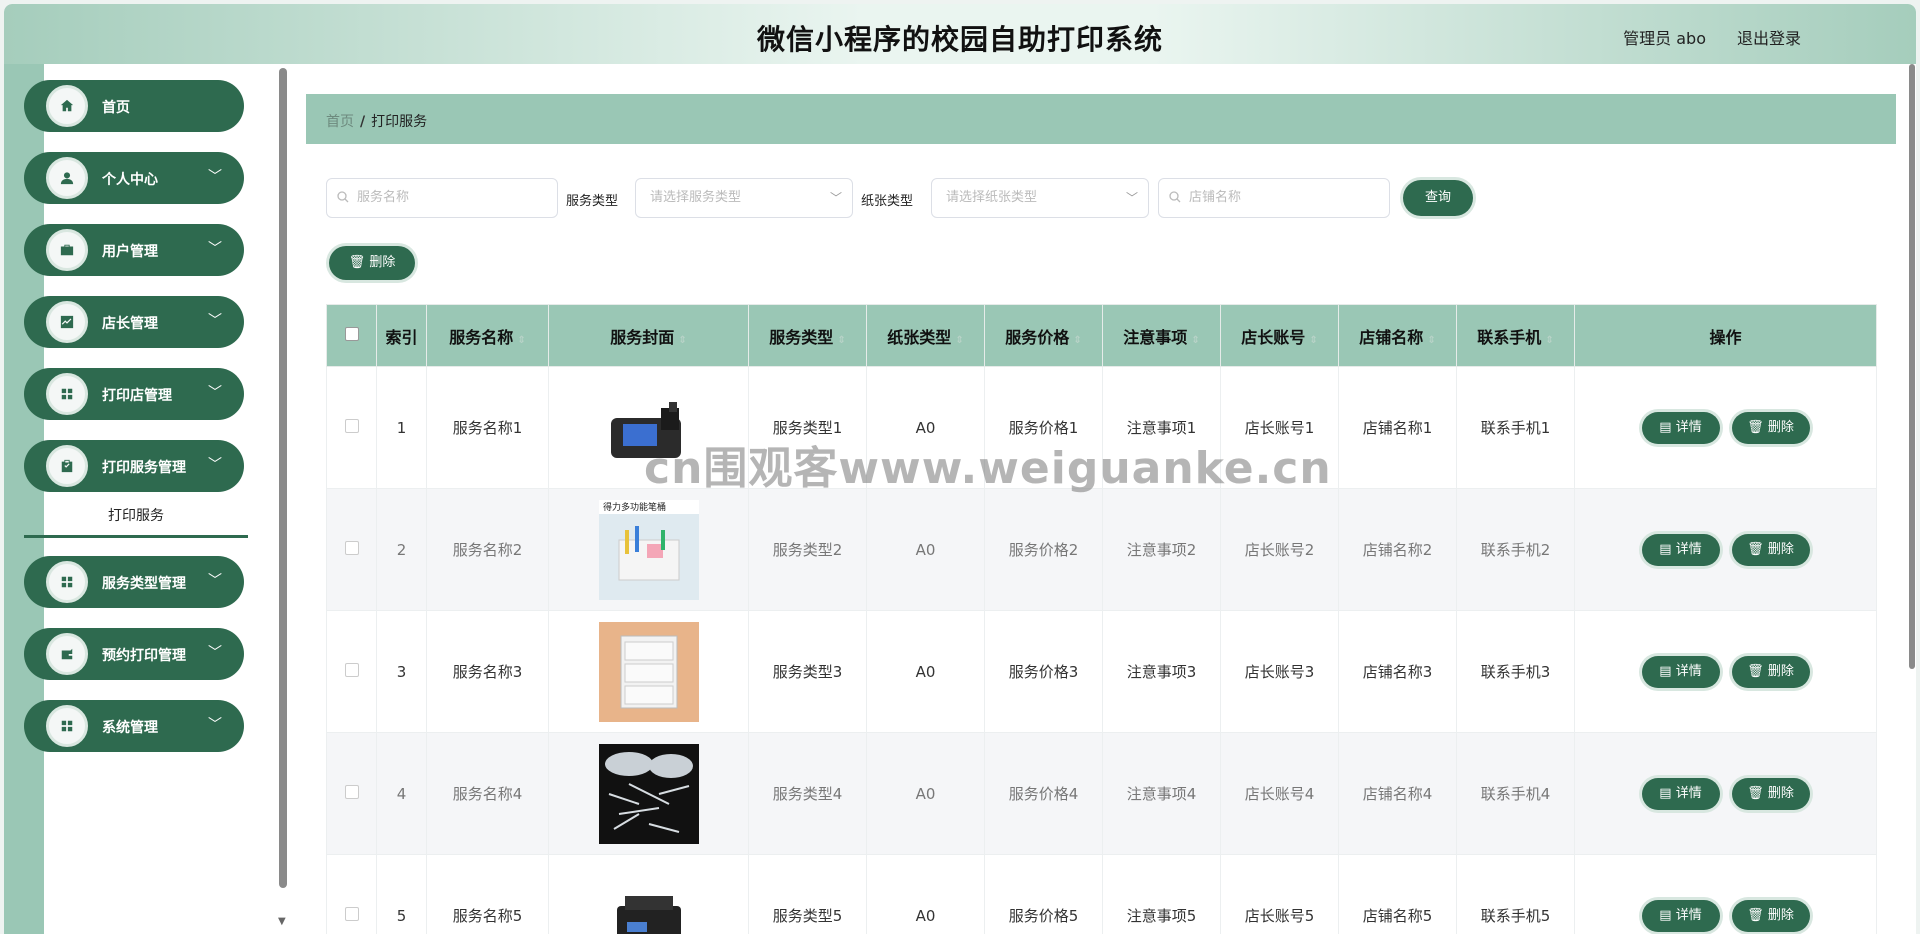  I want to click on service-name-placeholder: 服务名称, so click(383, 197).